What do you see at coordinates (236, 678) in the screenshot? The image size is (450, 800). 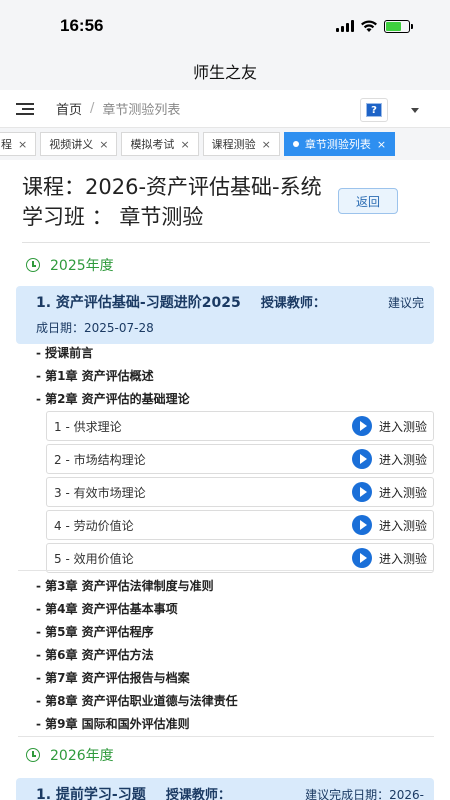 I see `chapter-item: - 第7章 资产评估报告与档案` at bounding box center [236, 678].